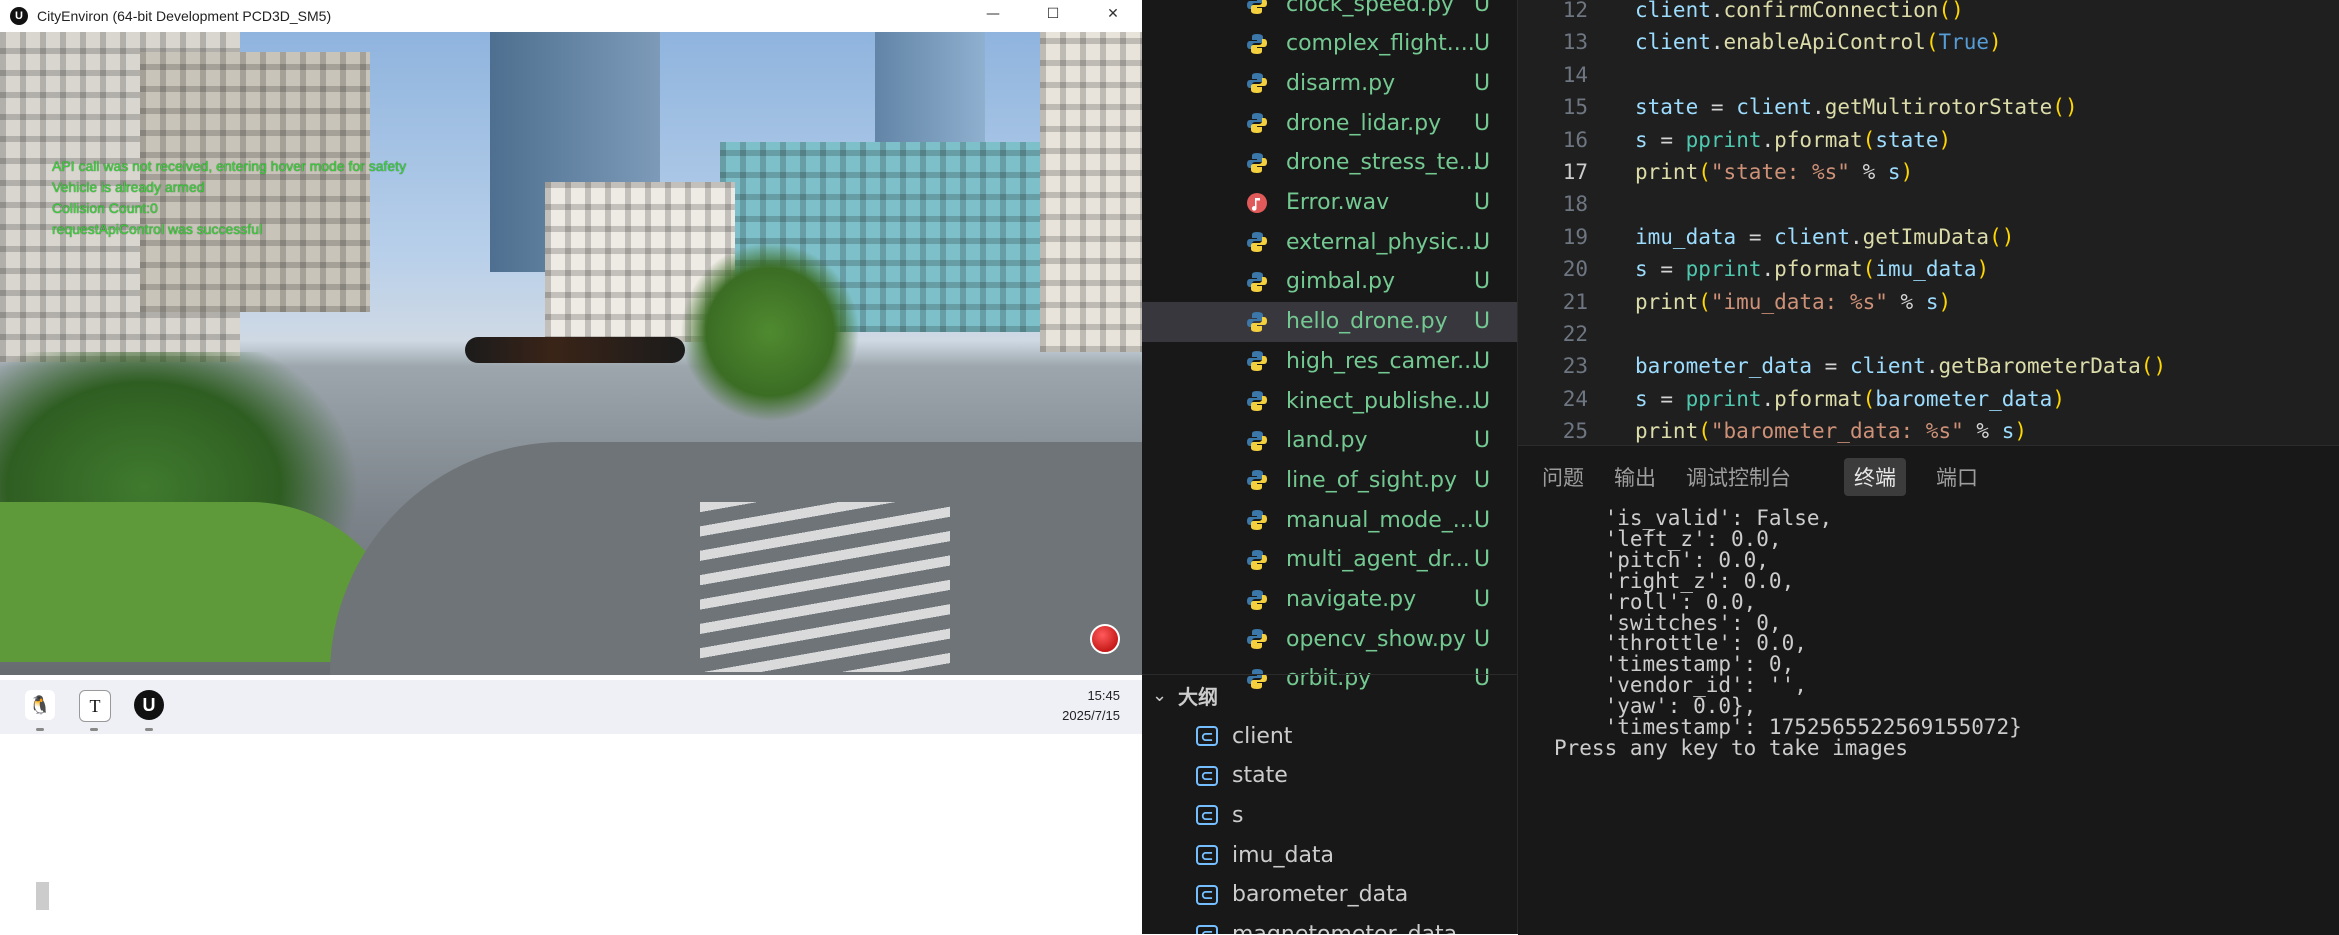 The image size is (2339, 935). Describe the element at coordinates (40, 705) in the screenshot. I see `qq-icon: 🐧` at that location.